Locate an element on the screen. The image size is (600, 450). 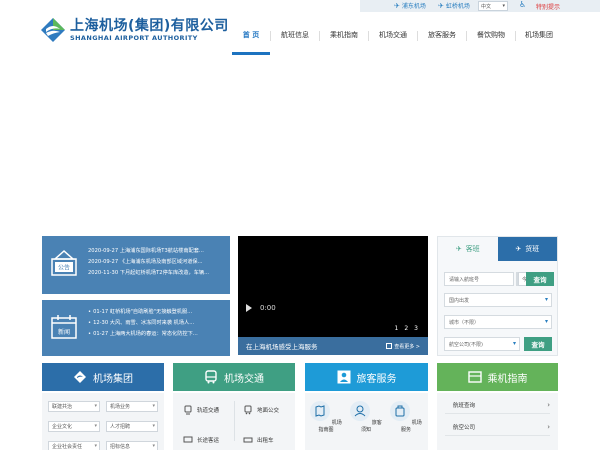
tab-passenger: ✈ 客班 is located at coordinates (468, 249).